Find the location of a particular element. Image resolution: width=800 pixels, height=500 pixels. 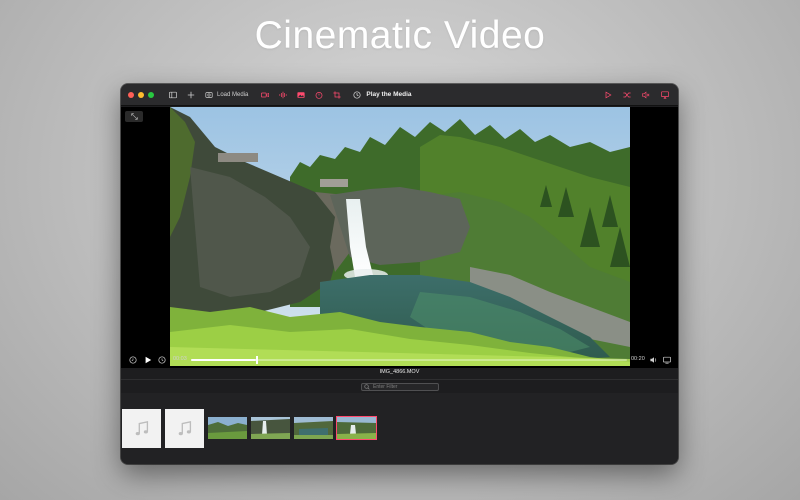

expand-icon is located at coordinates (134, 116).